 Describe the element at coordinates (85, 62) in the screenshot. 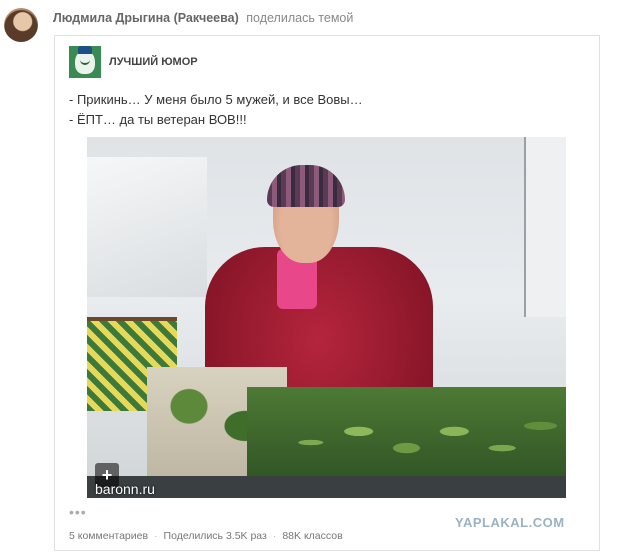

I see `group-logo` at that location.